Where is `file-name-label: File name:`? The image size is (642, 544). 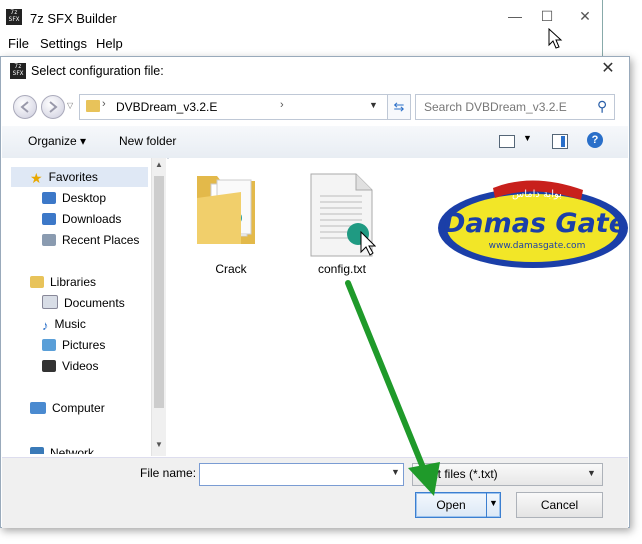
file-name-label: File name: is located at coordinates (168, 473).